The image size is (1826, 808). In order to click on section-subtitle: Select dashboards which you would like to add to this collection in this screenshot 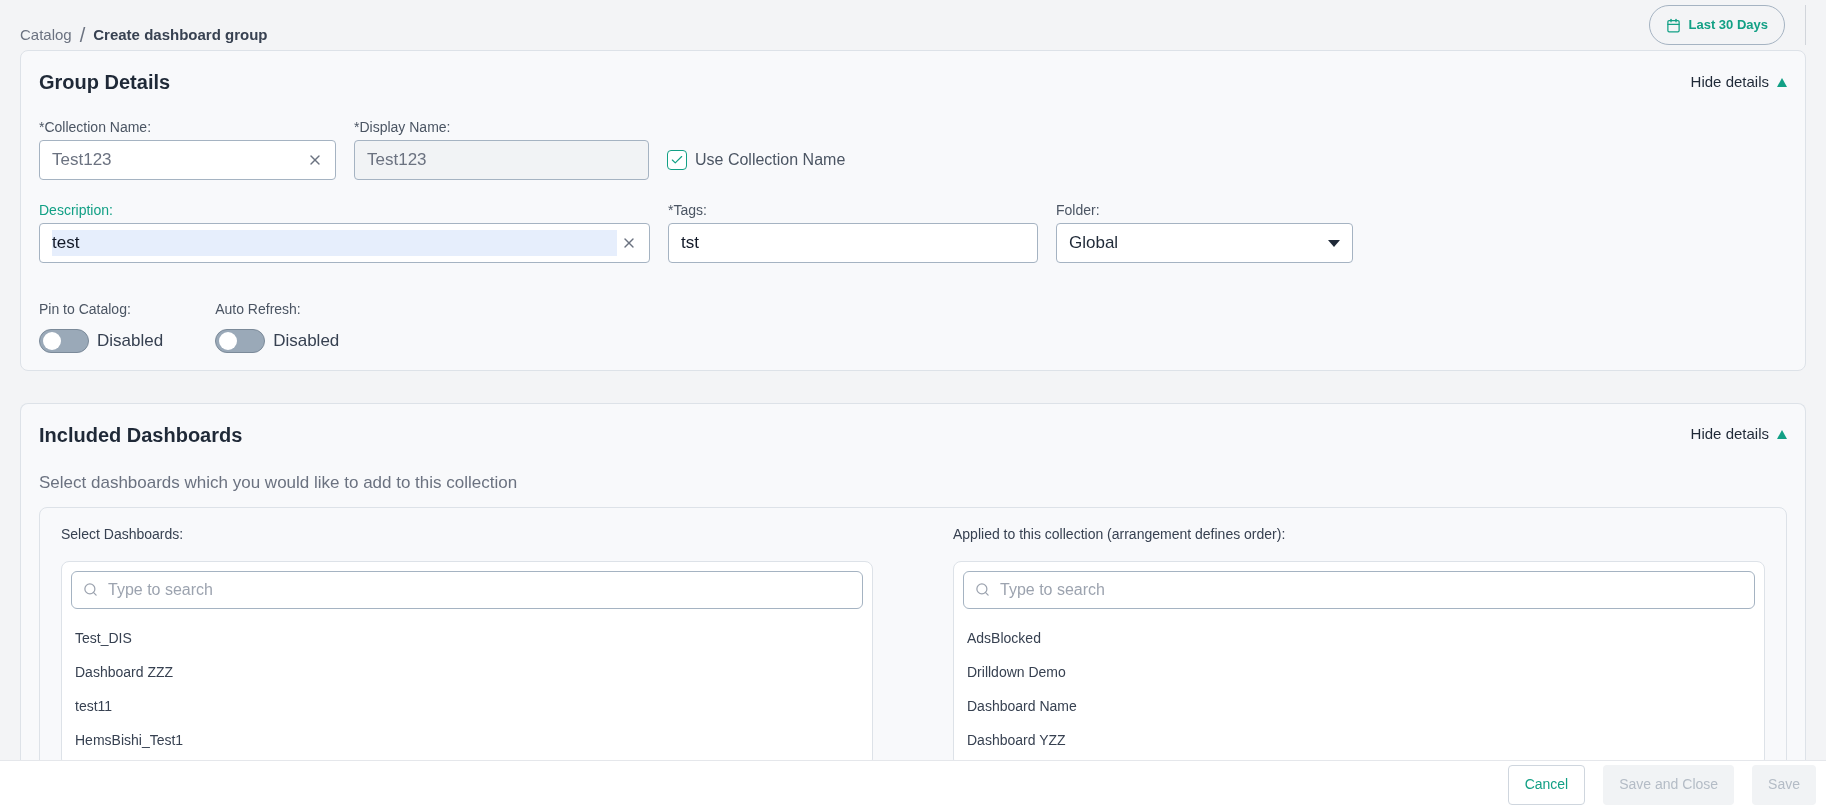, I will do `click(279, 482)`.